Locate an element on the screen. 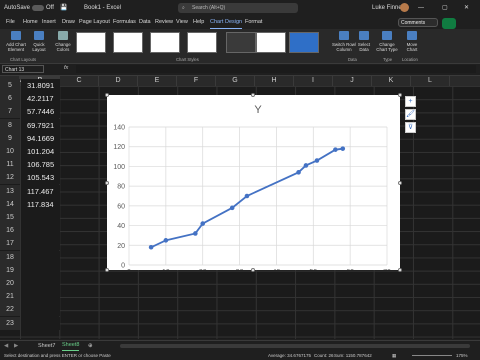  resize-handle-br is located at coordinates (400, 270).